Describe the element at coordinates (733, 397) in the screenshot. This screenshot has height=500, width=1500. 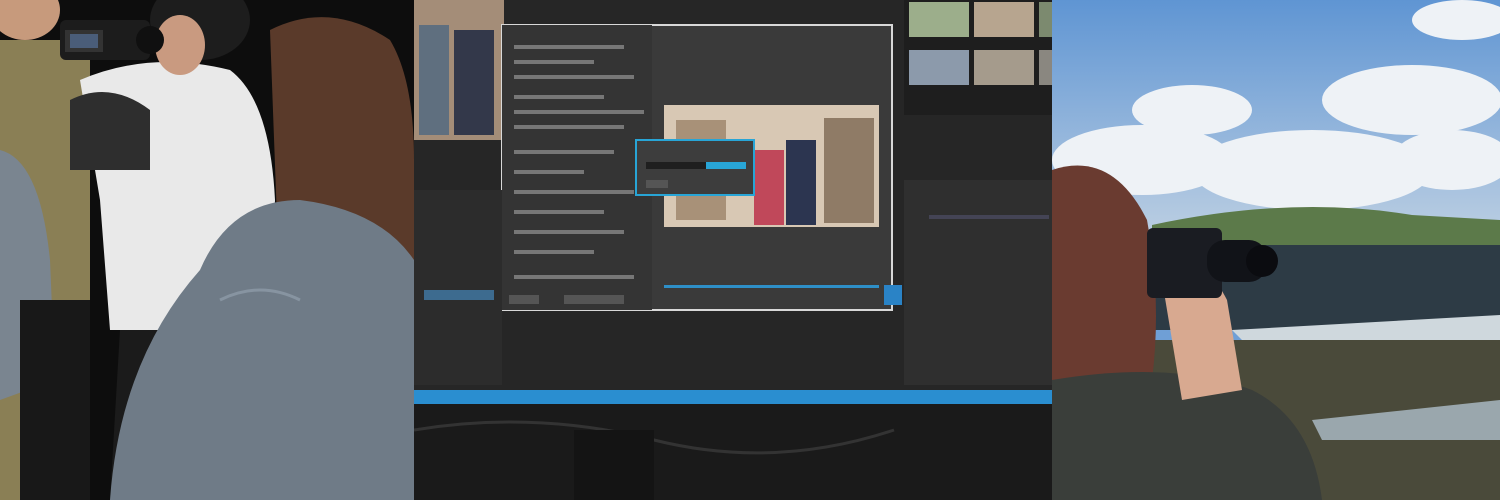
I see `taskbar` at that location.